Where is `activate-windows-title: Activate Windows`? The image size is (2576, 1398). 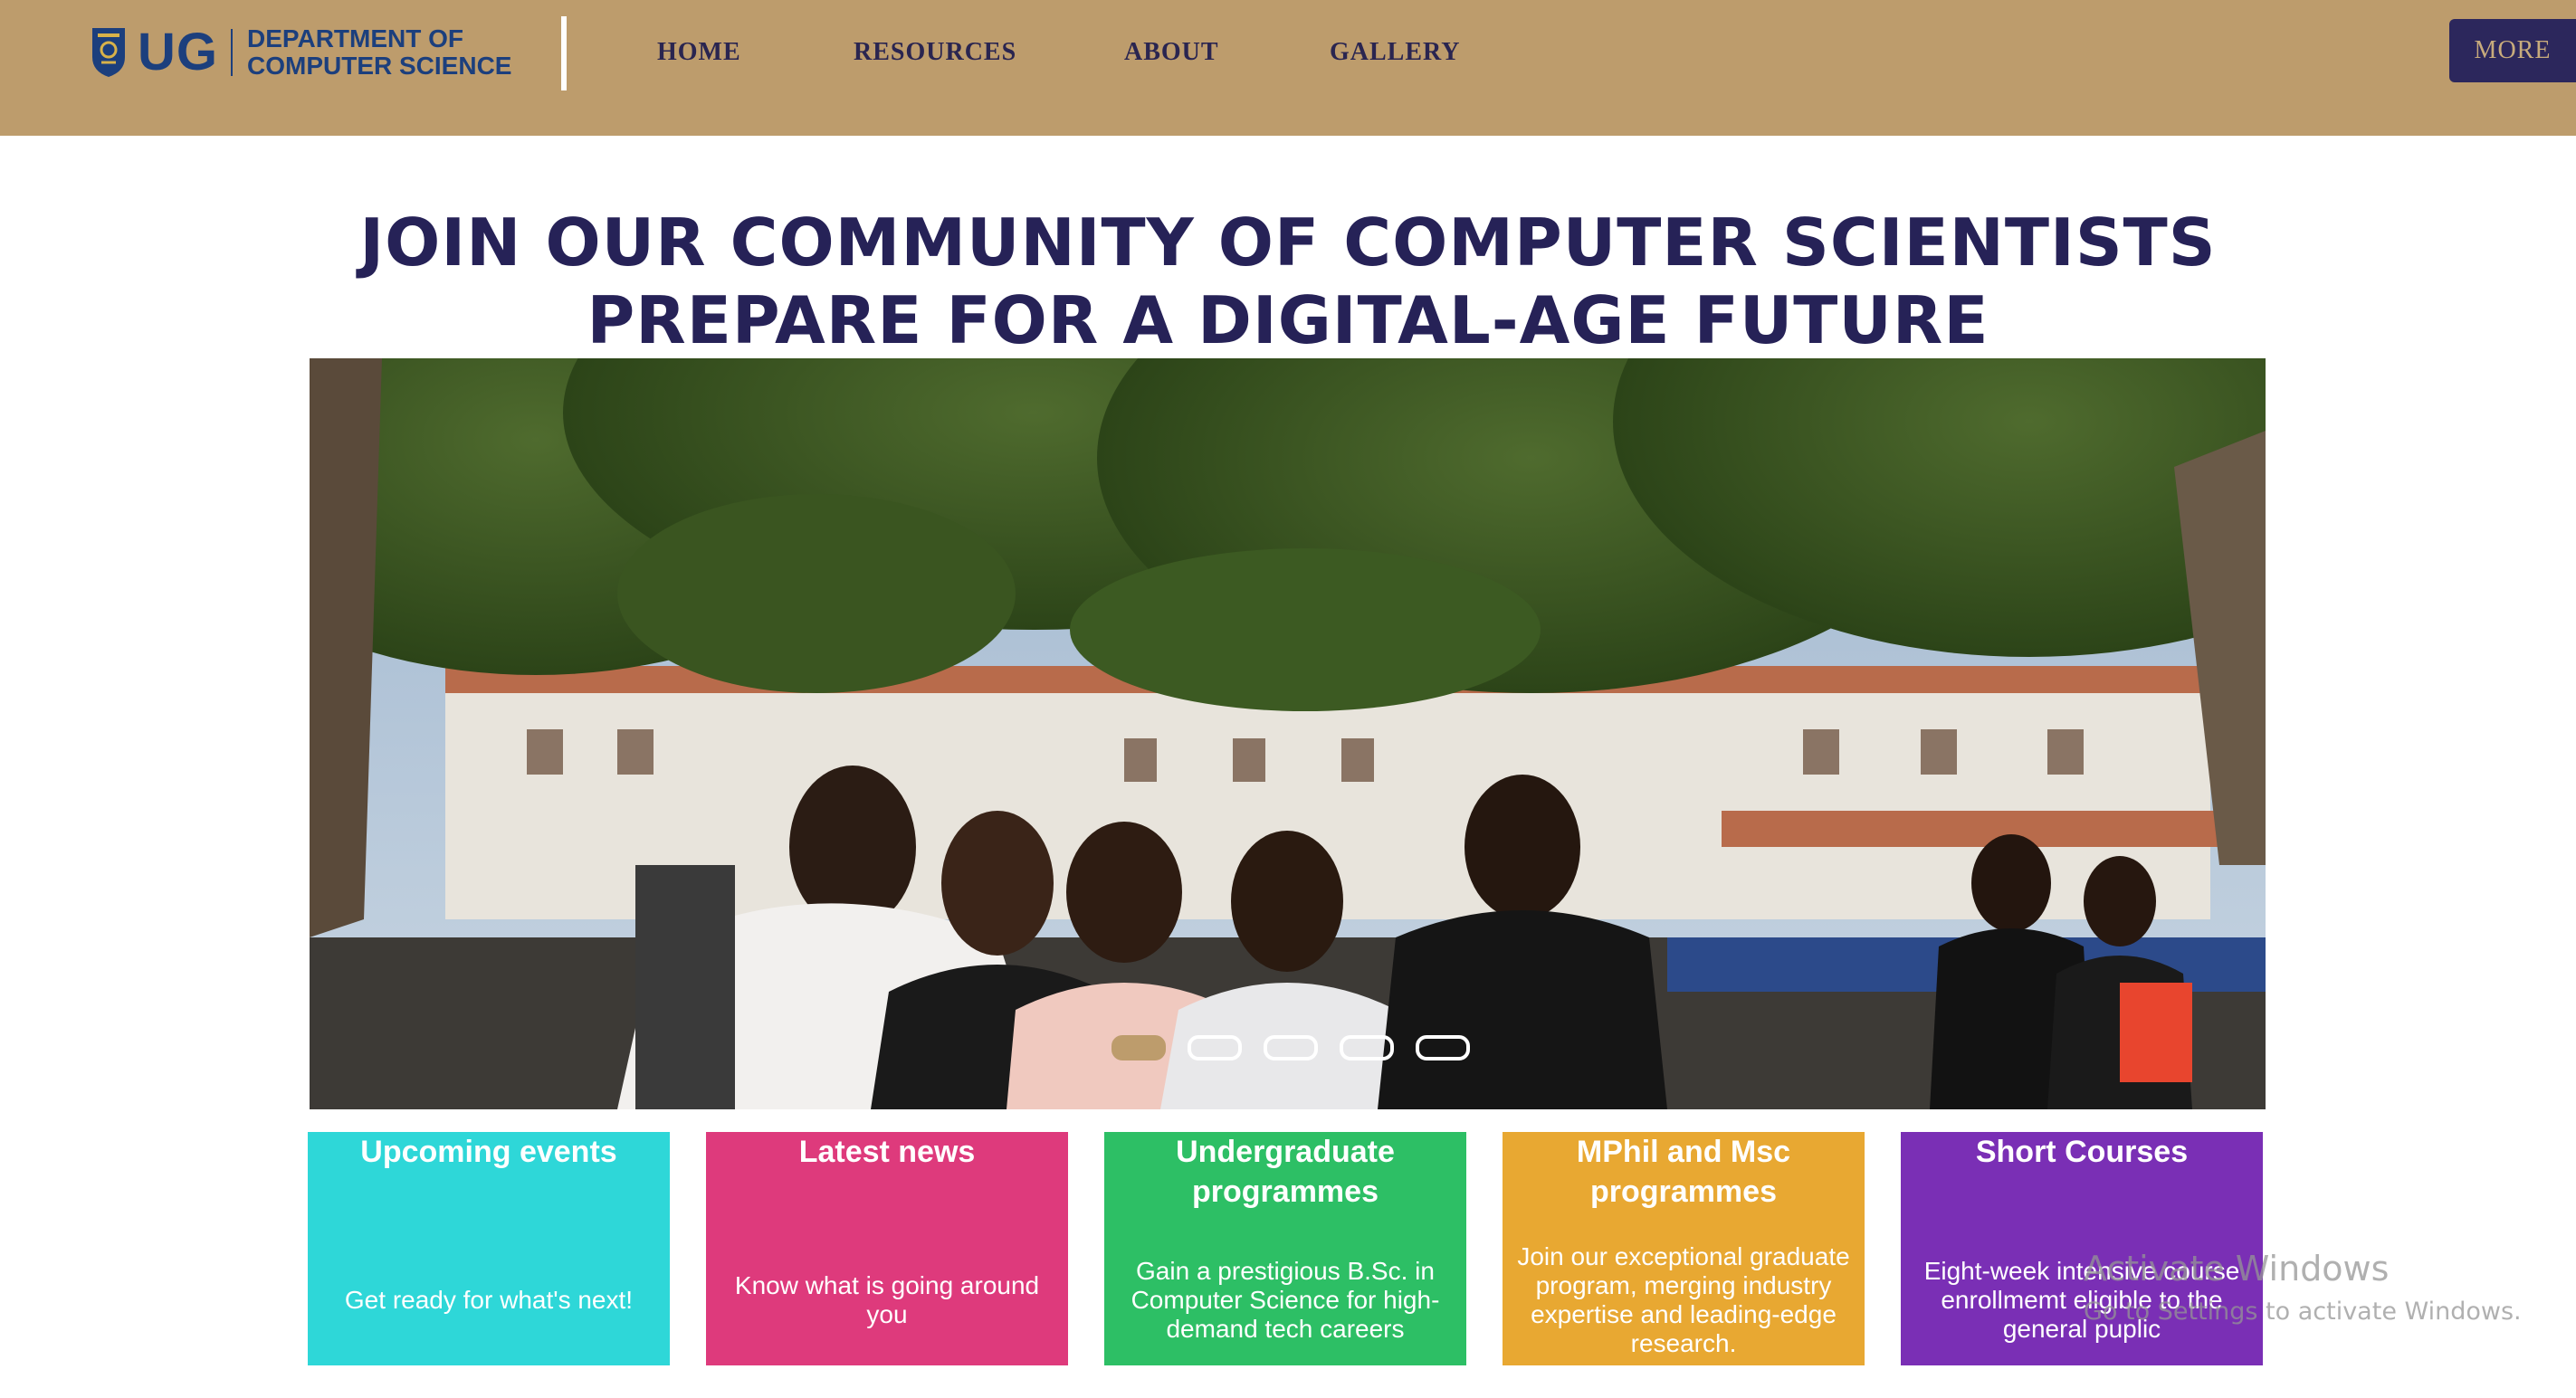
activate-windows-title: Activate Windows is located at coordinates (2237, 1269).